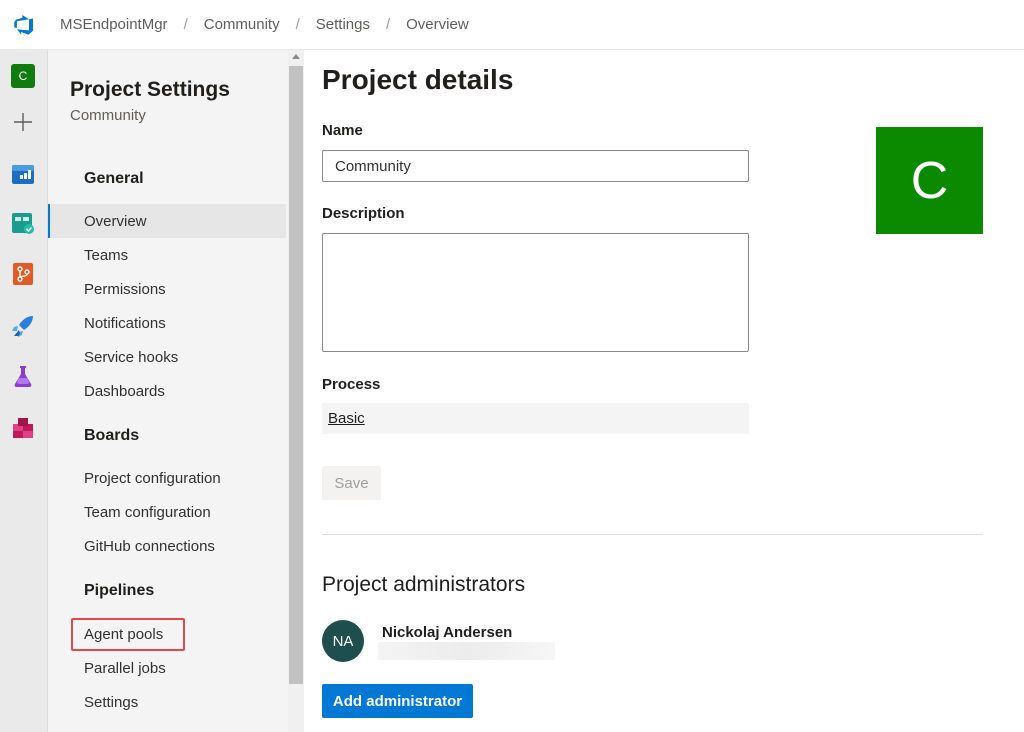 The image size is (1024, 732). I want to click on breadcrumb-overview: Overview, so click(437, 24).